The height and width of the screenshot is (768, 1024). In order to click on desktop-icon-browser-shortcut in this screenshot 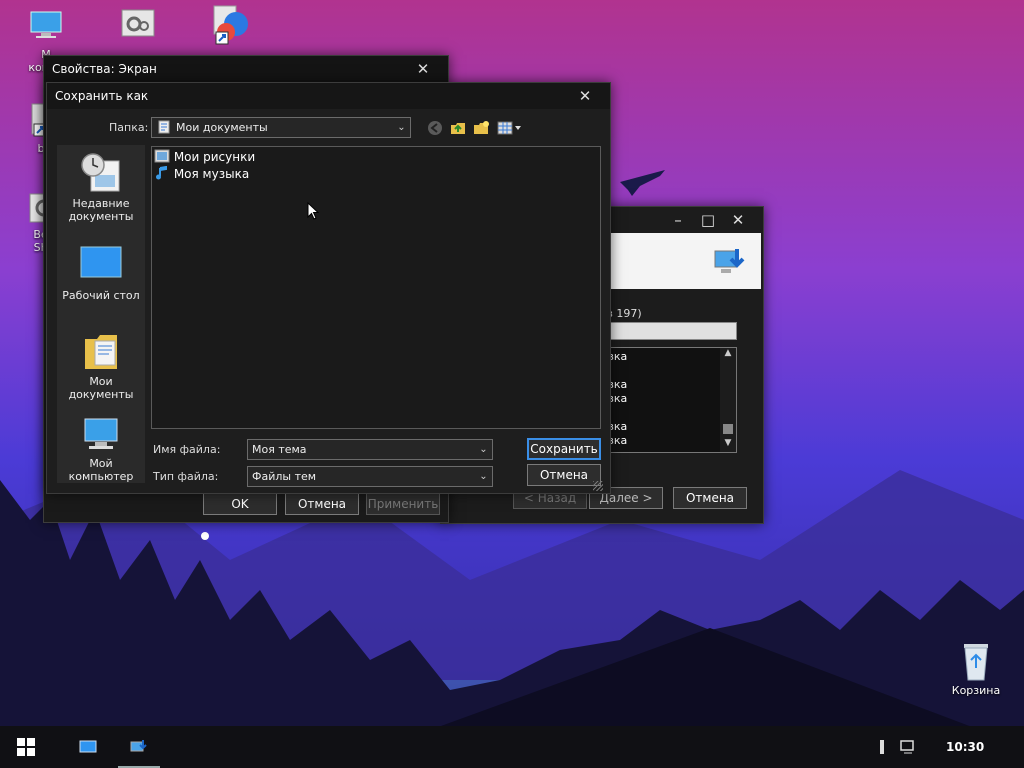, I will do `click(230, 25)`.